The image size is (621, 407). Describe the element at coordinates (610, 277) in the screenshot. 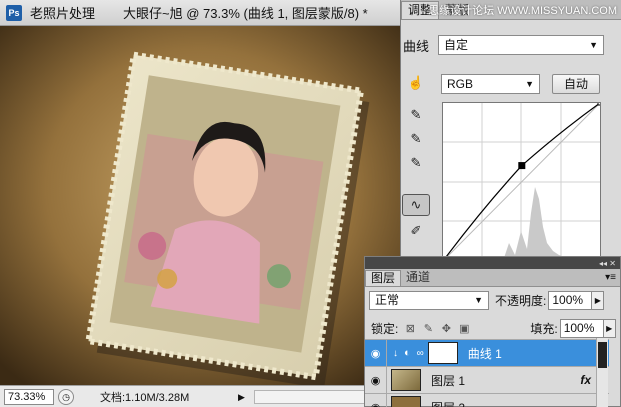

I see `panel-menu-icon: ▾≡` at that location.